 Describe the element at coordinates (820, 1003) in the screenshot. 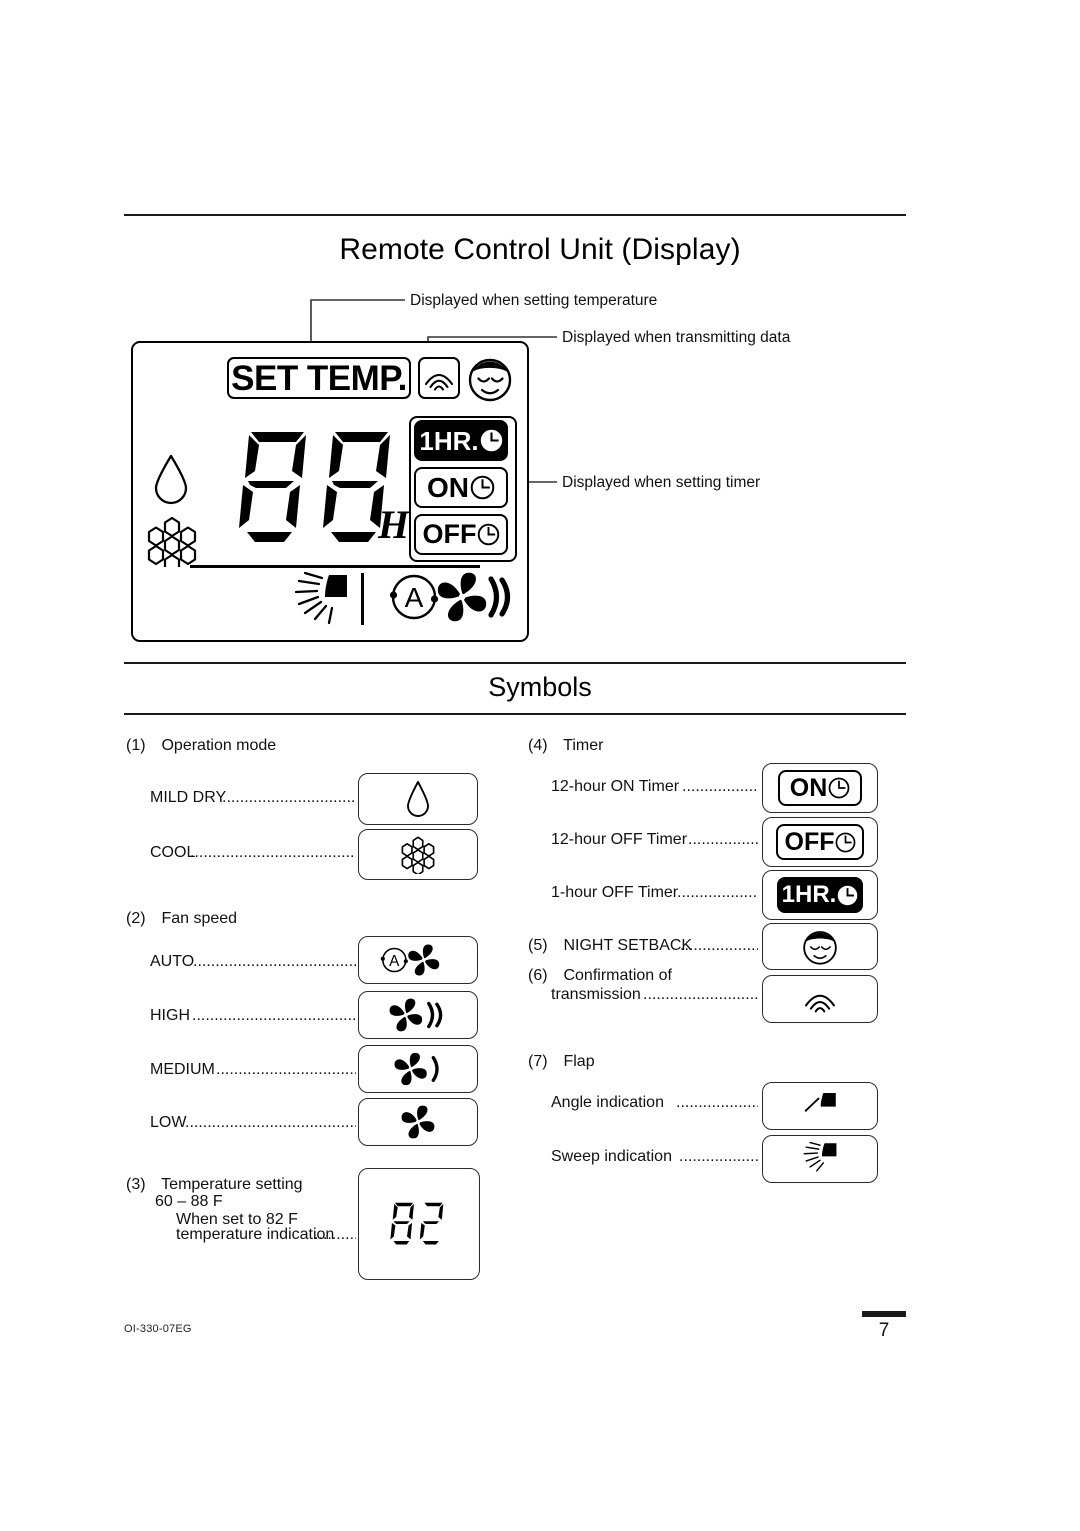

I see `wifi-transmission-icon` at that location.